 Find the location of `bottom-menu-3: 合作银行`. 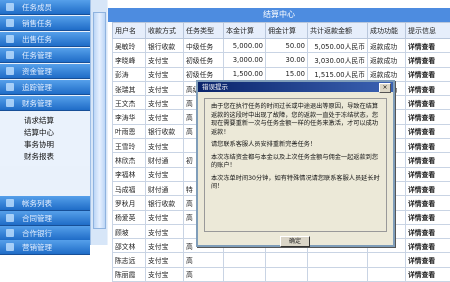

bottom-menu-3: 合作银行 is located at coordinates (45, 233).